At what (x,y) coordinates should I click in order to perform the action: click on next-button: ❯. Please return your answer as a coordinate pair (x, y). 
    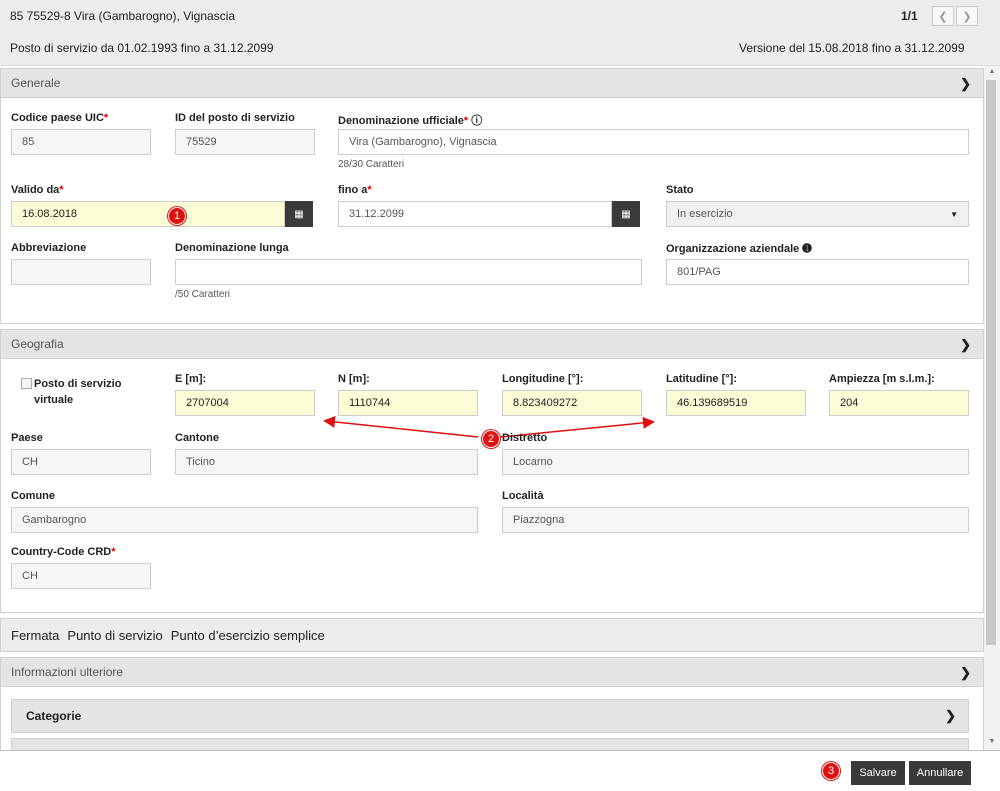
    Looking at the image, I should click on (967, 16).